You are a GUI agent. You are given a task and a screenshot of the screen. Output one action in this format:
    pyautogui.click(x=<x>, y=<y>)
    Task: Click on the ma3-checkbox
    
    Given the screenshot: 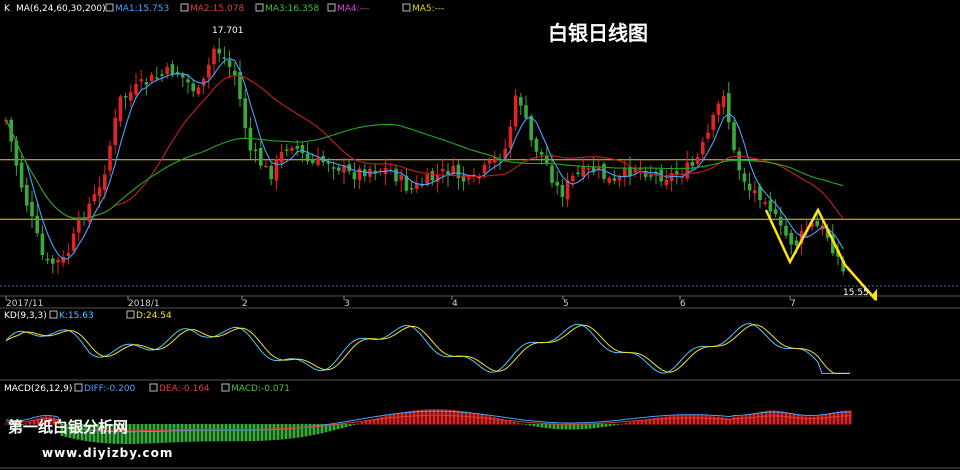 What is the action you would take?
    pyautogui.click(x=259, y=7)
    